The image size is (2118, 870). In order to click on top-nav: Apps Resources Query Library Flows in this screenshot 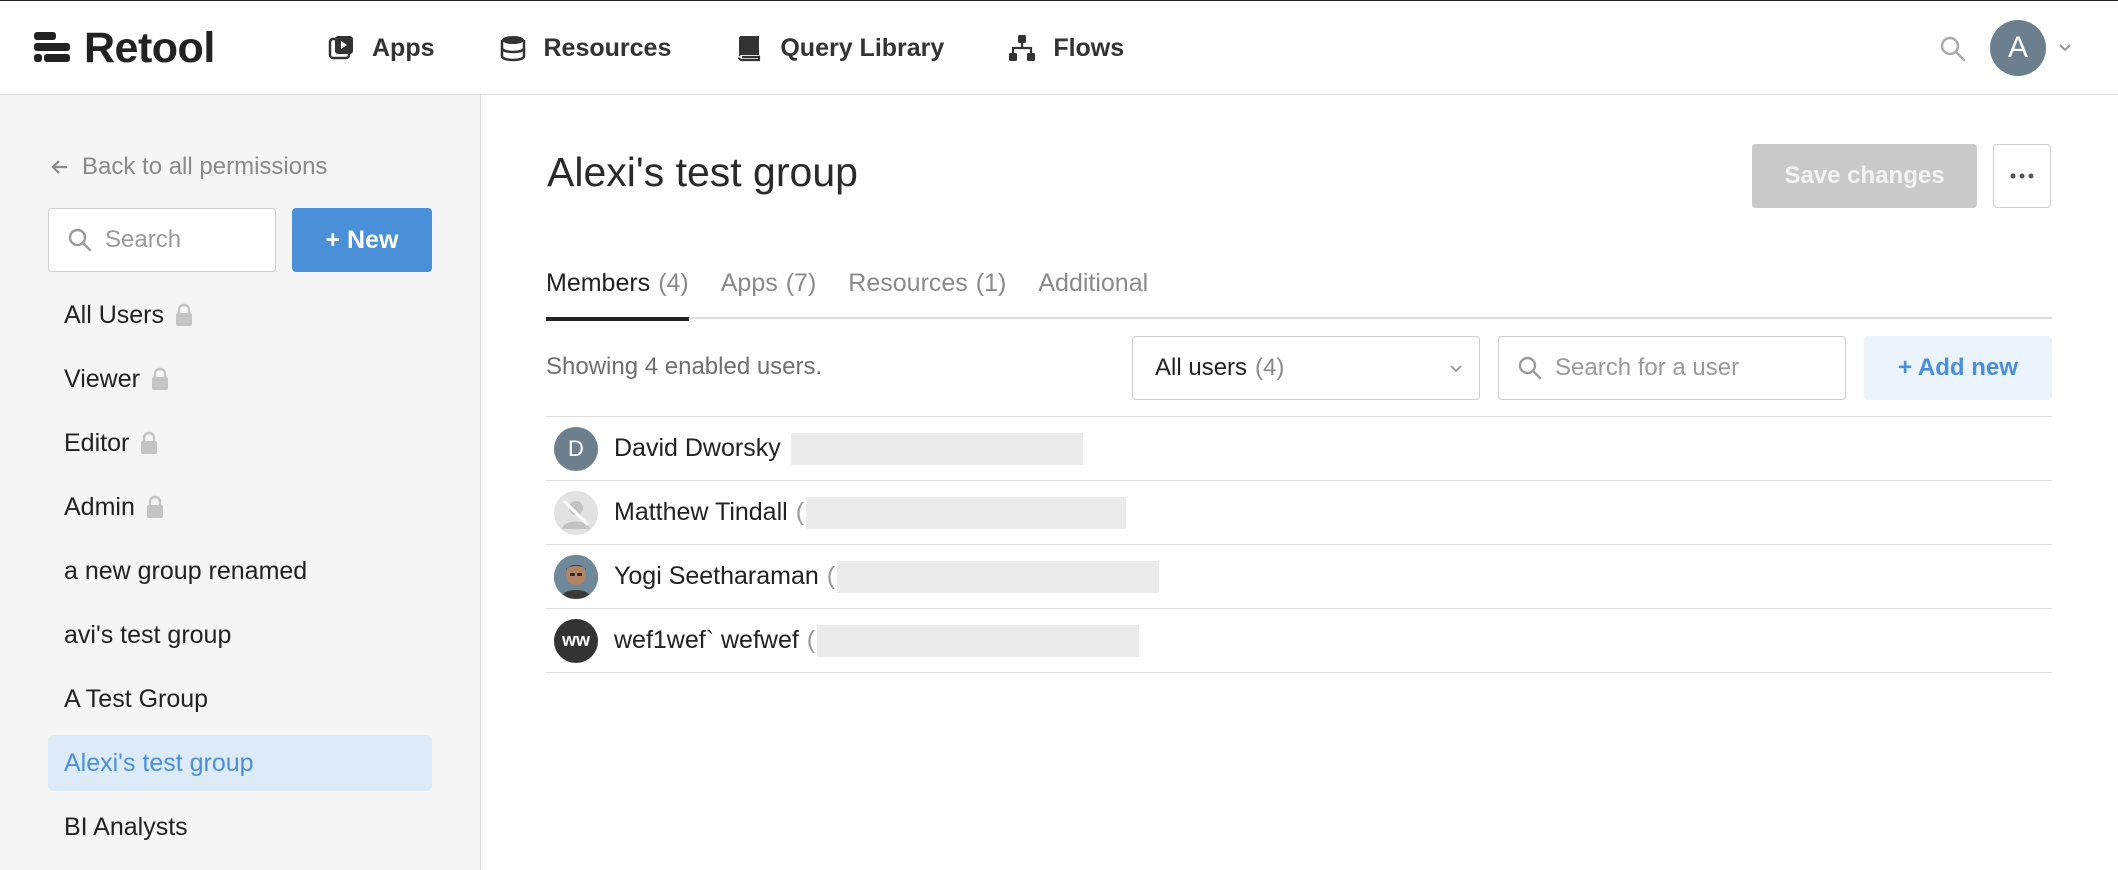, I will do `click(756, 48)`.